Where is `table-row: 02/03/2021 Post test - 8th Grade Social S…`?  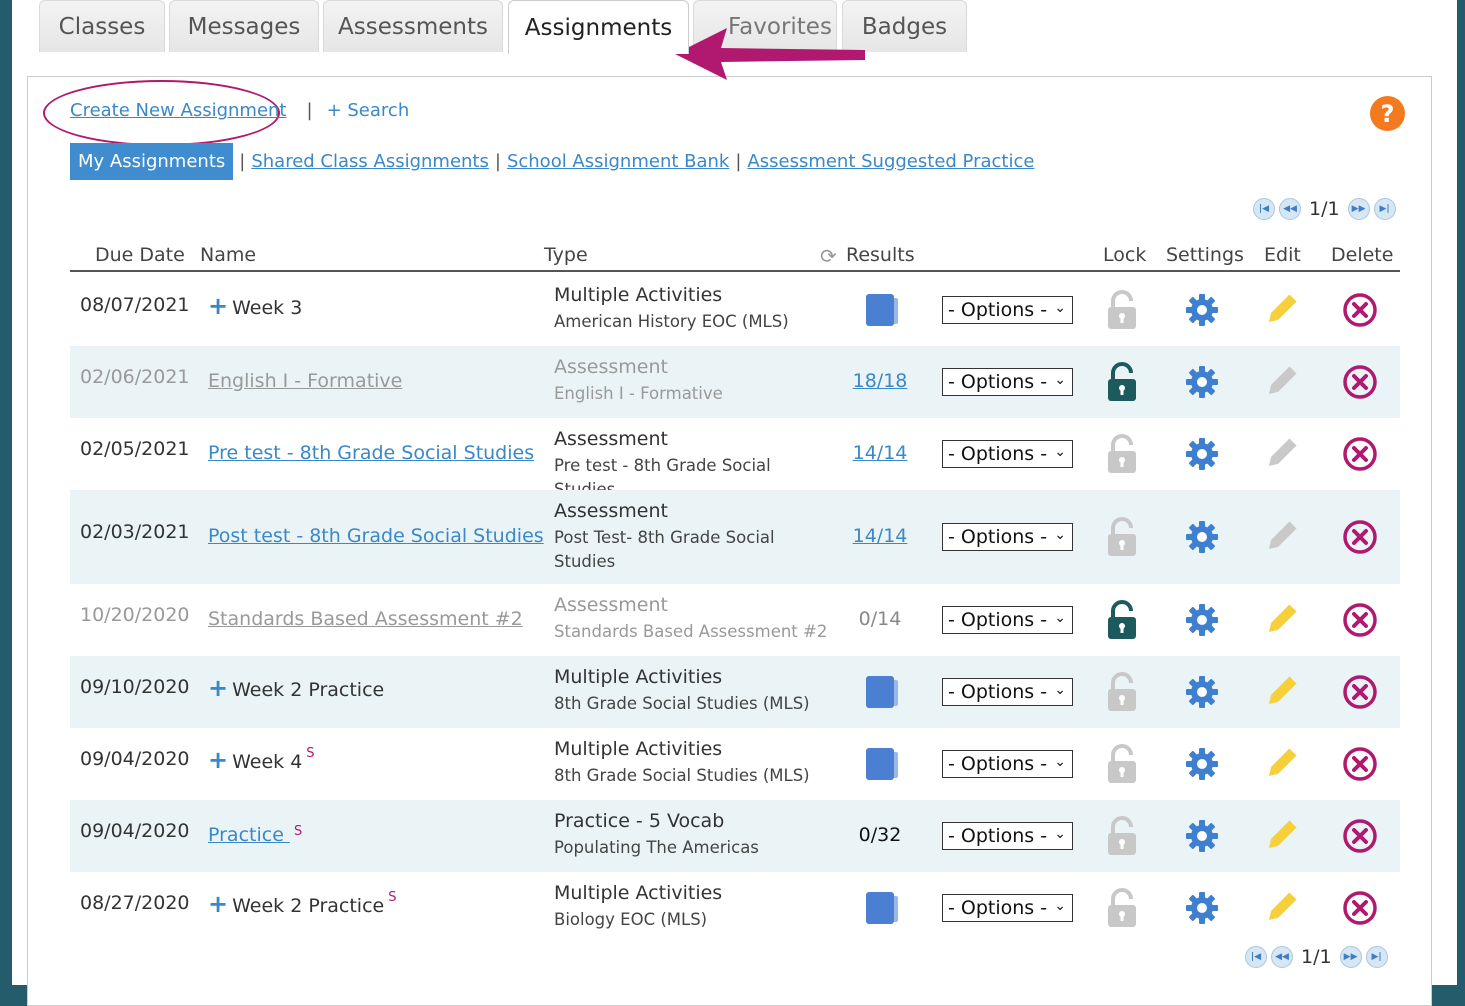
table-row: 02/03/2021 Post test - 8th Grade Social S… is located at coordinates (735, 537).